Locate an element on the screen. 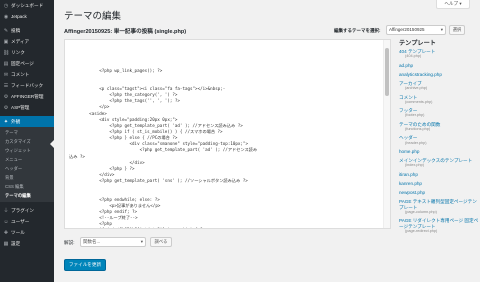  template-item: home.php is located at coordinates (439, 151).